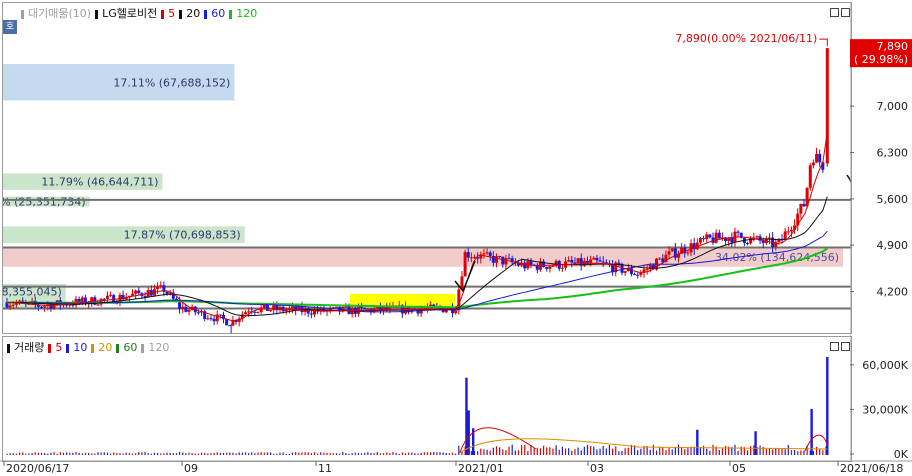 The width and height of the screenshot is (912, 476). Describe the element at coordinates (871, 468) in the screenshot. I see `date-tick-label: 2021/06/18` at that location.